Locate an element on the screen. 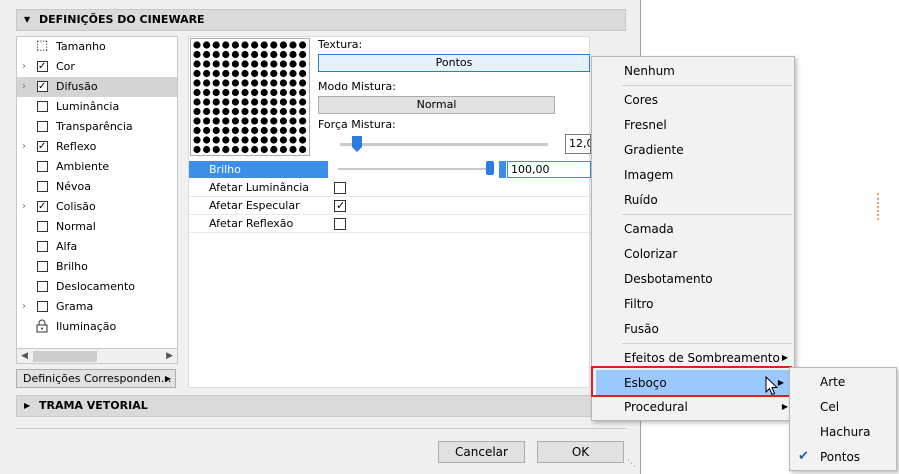  menu-item-filtro: Filtro is located at coordinates (693, 304).